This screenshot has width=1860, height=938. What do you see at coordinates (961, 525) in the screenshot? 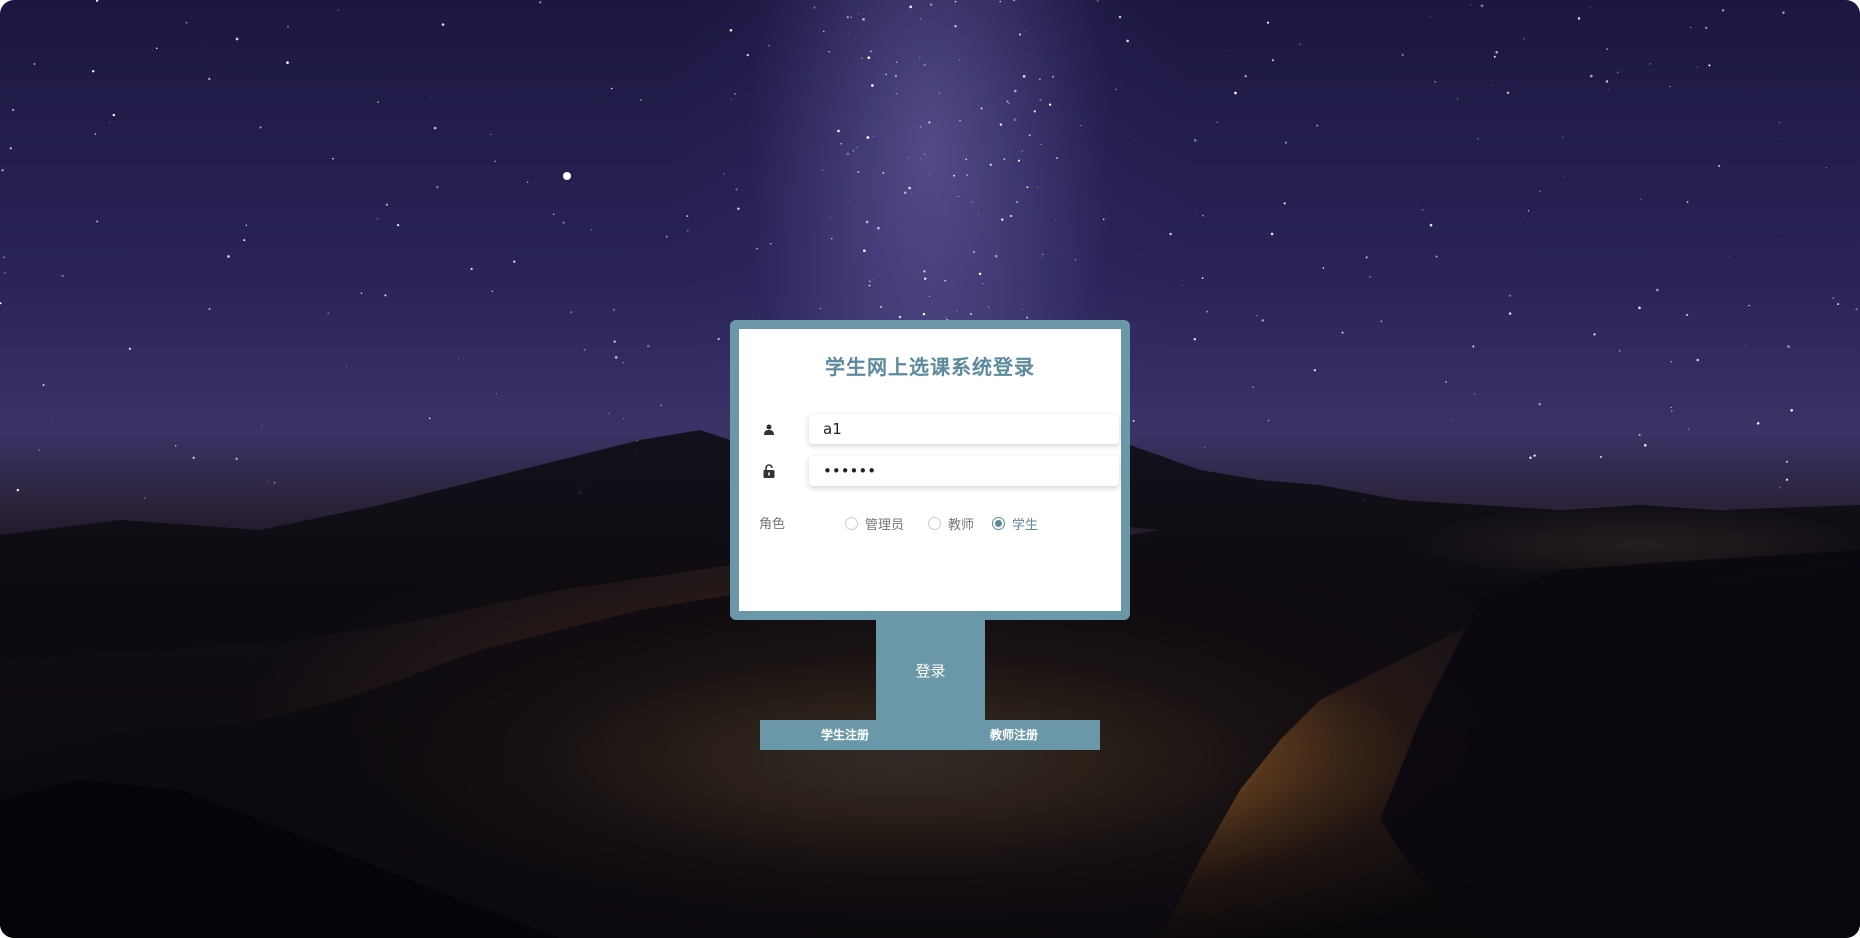
I see `role-option-label: 教师` at bounding box center [961, 525].